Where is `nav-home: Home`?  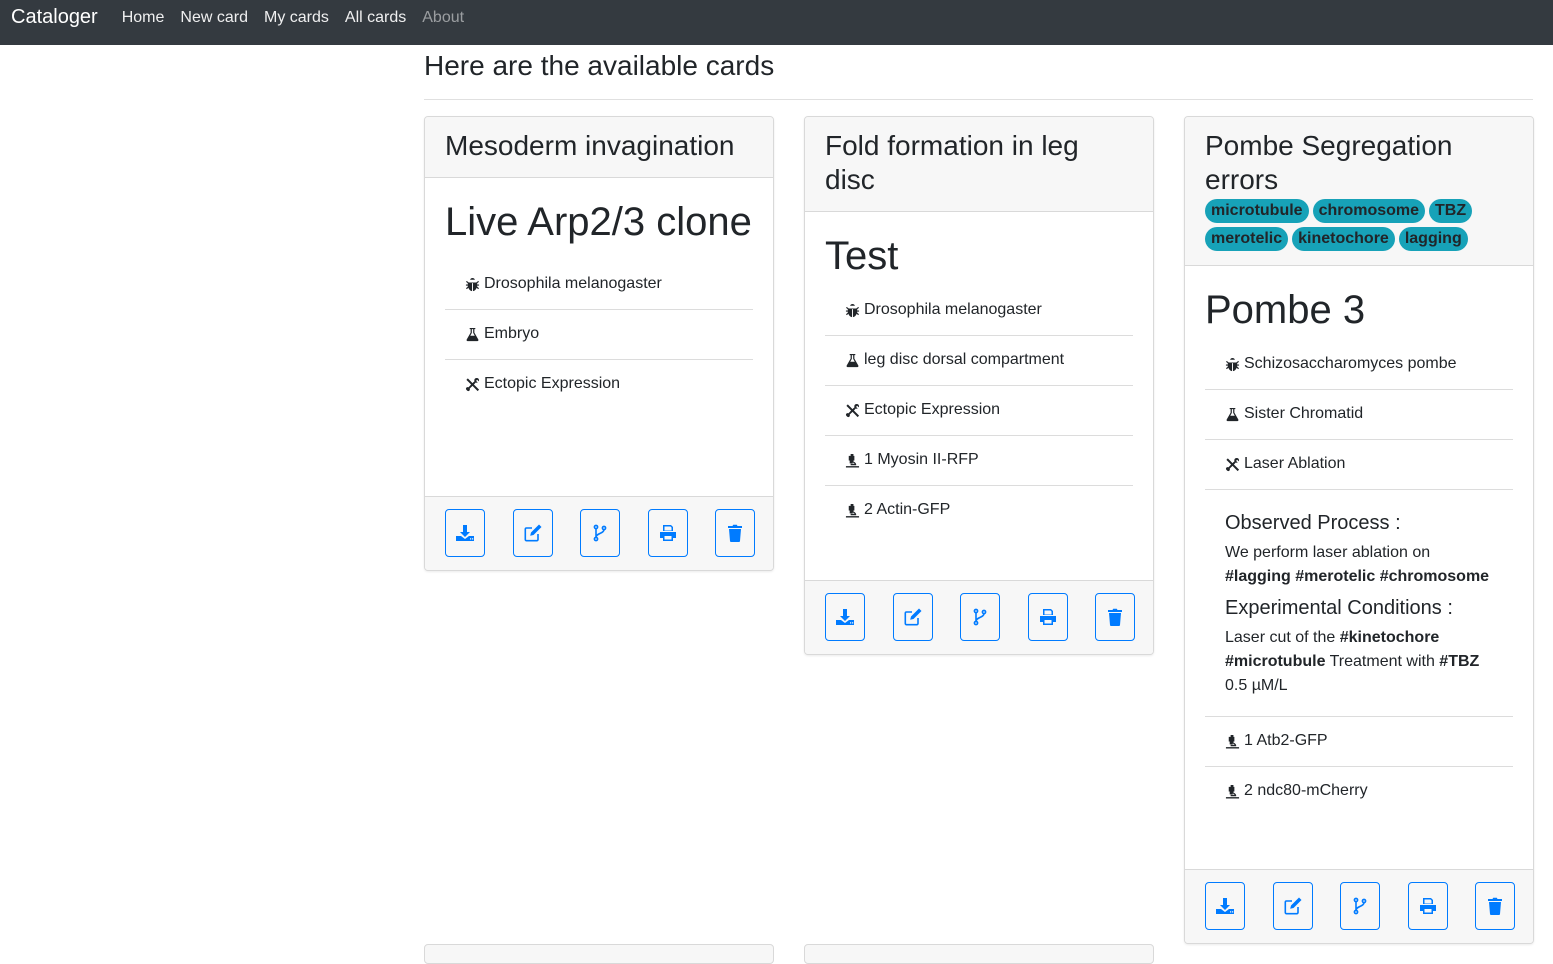 nav-home: Home is located at coordinates (143, 18).